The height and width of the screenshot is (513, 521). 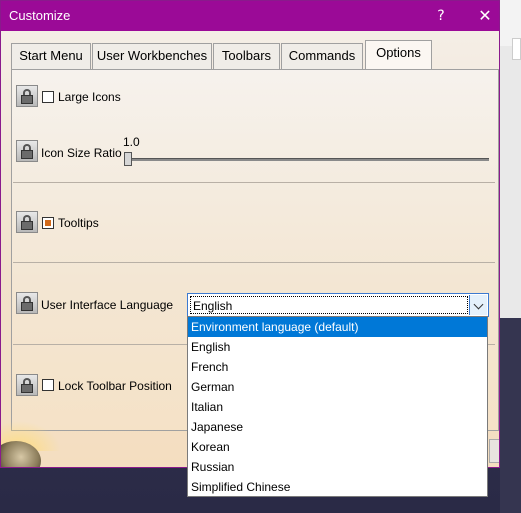 What do you see at coordinates (337, 427) in the screenshot?
I see `dropdown-option: Japanese` at bounding box center [337, 427].